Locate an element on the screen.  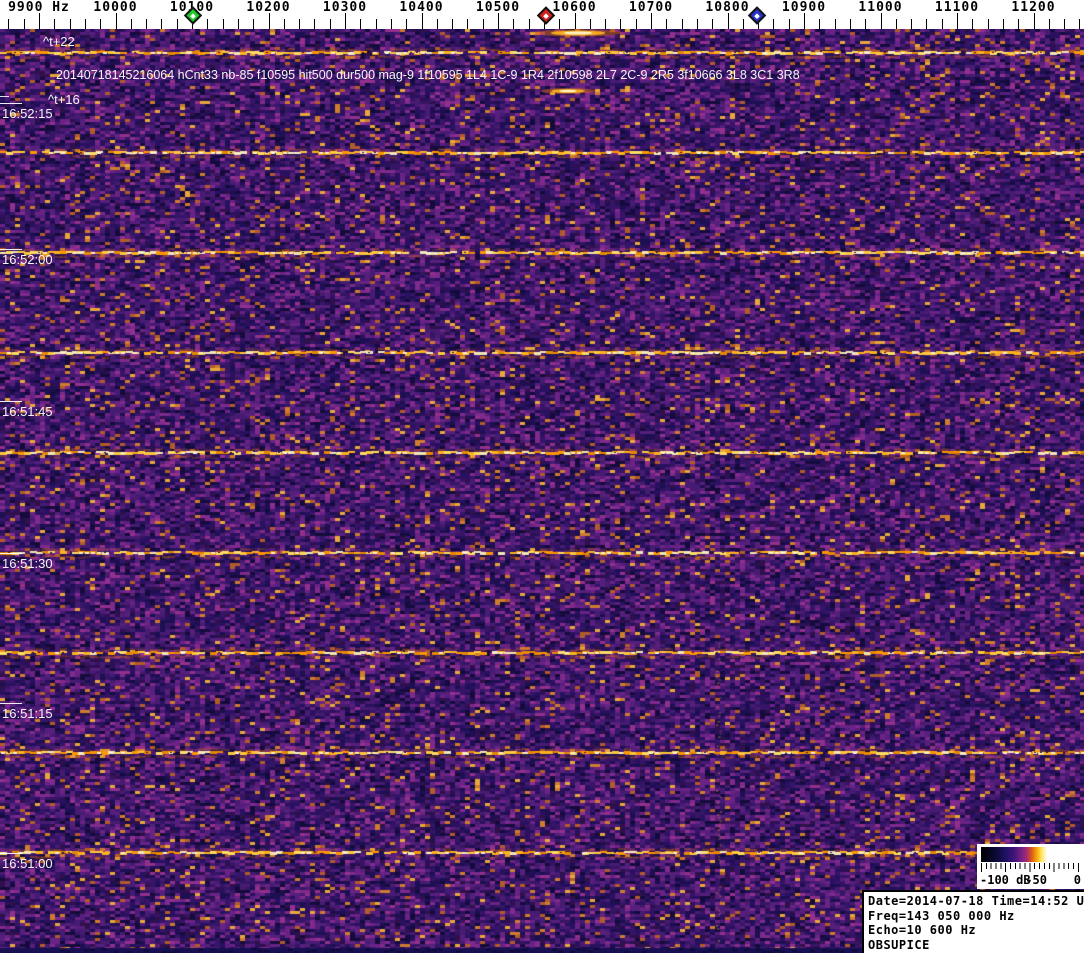
ruler-label: 10900 is located at coordinates (804, 7).